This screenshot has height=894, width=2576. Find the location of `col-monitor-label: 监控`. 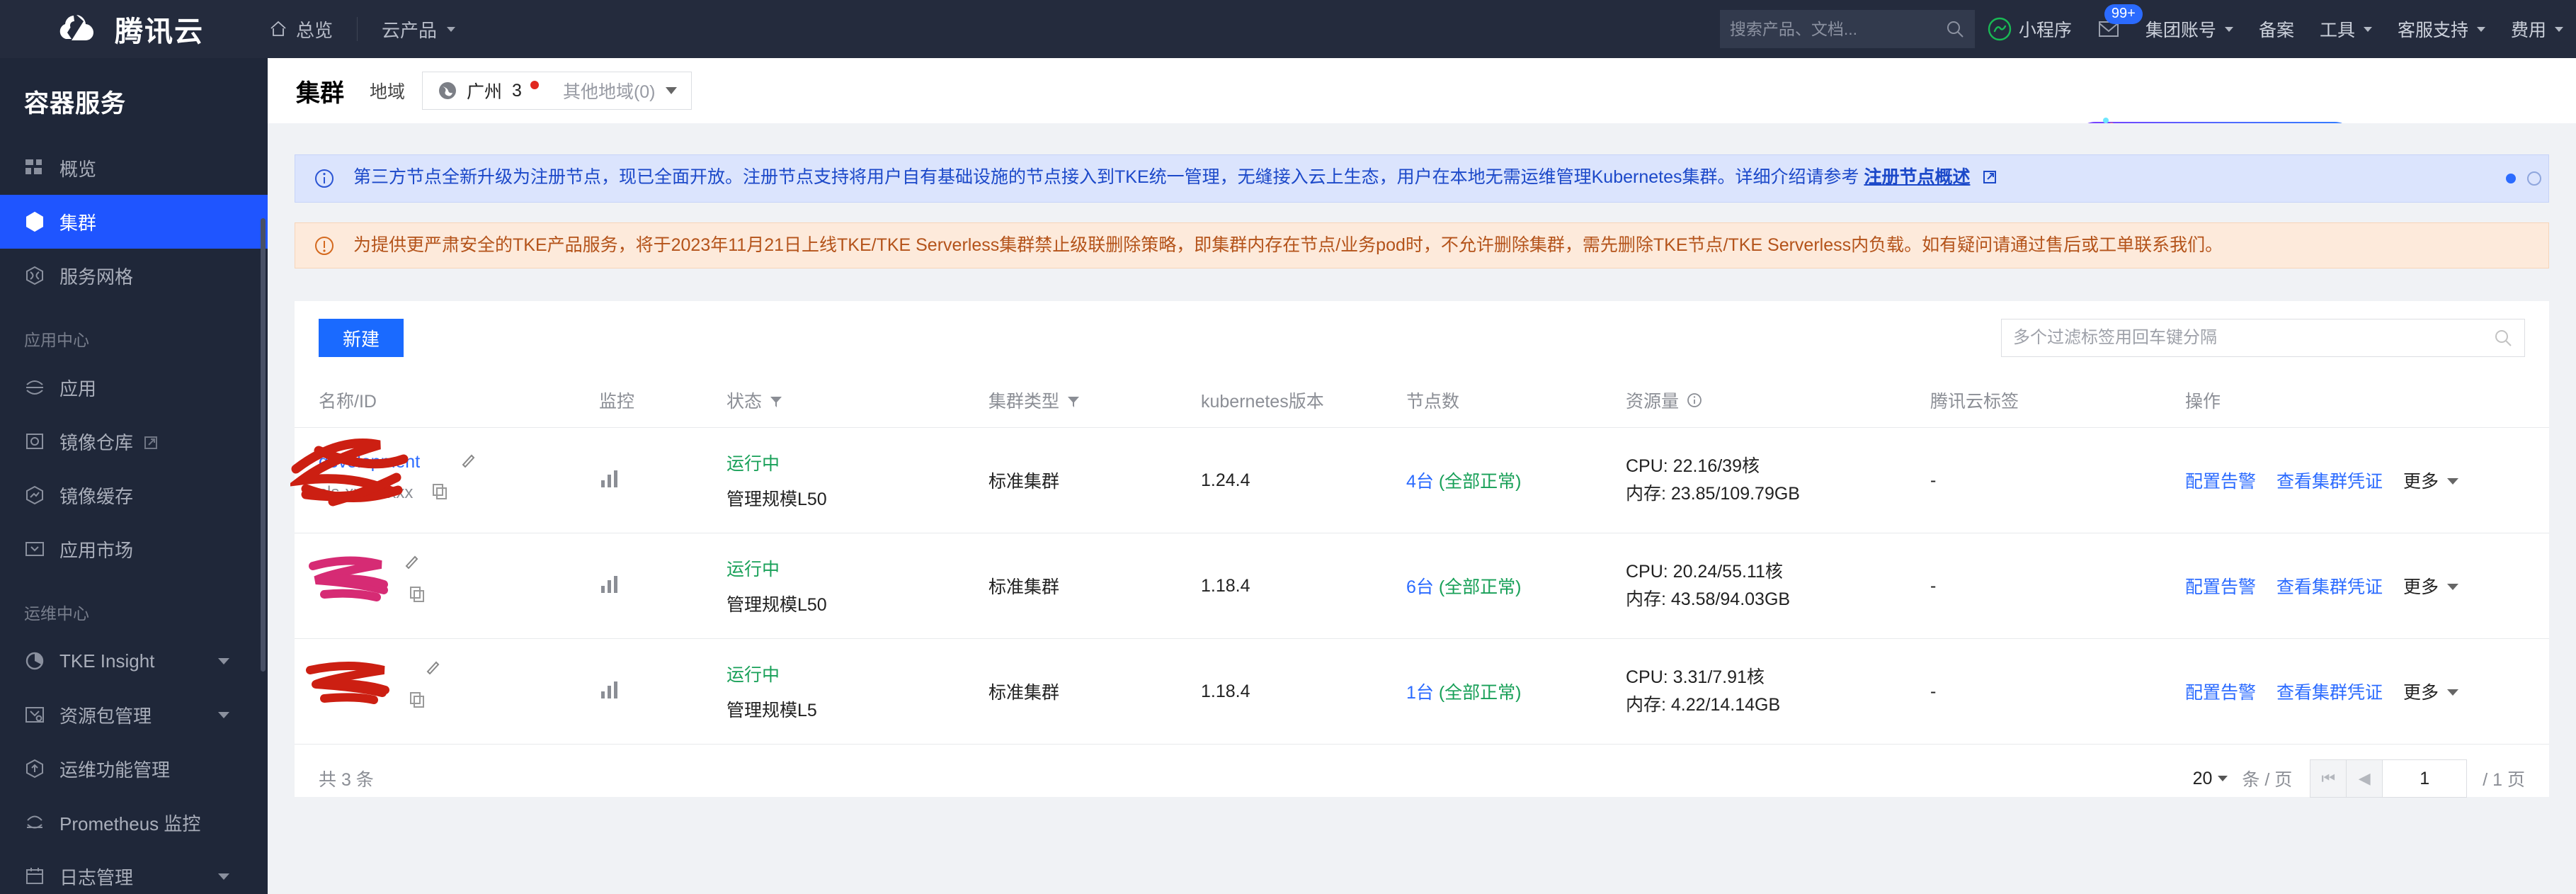

col-monitor-label: 监控 is located at coordinates (617, 402).